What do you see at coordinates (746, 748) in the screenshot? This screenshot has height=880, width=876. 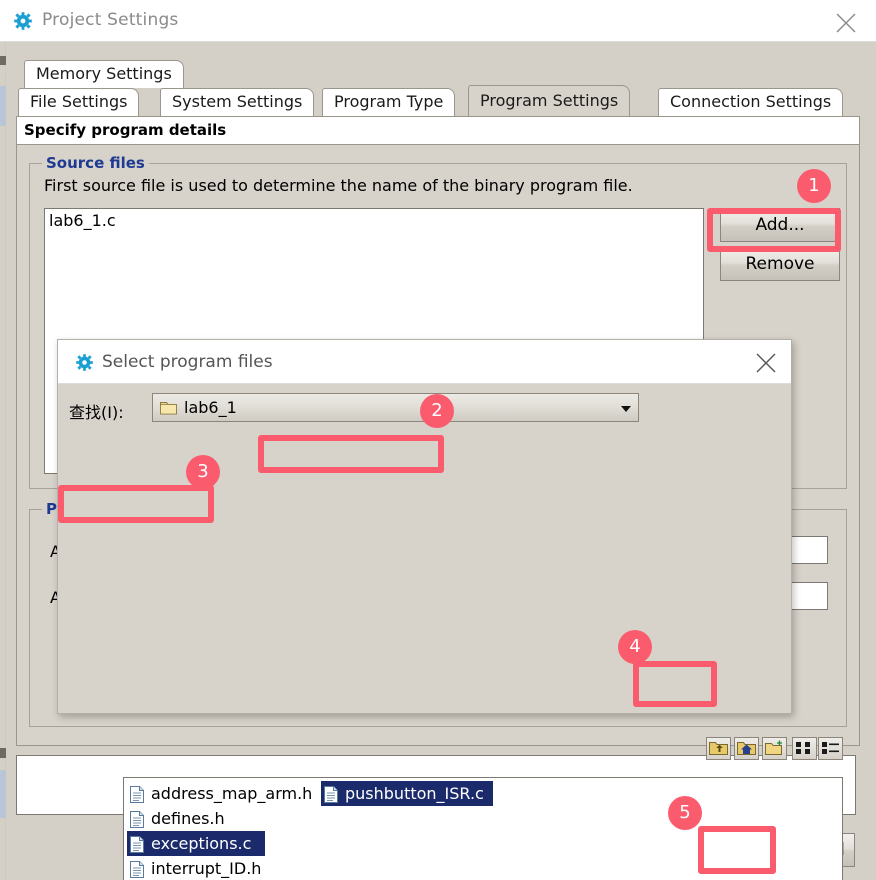 I see `home-icon` at bounding box center [746, 748].